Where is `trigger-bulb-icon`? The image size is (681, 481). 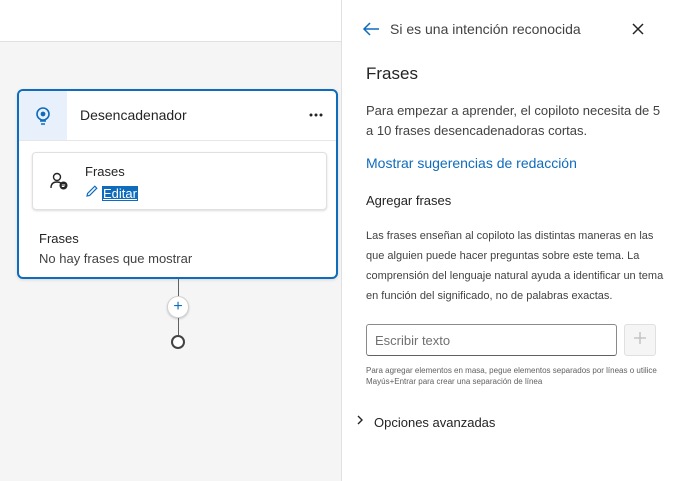 trigger-bulb-icon is located at coordinates (43, 115).